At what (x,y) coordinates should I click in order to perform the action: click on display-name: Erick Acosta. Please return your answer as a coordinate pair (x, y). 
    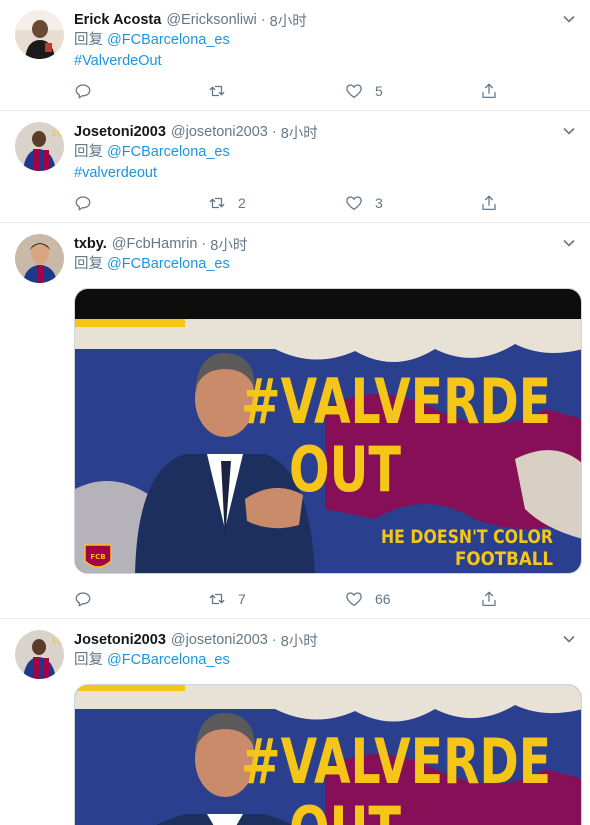
    Looking at the image, I should click on (117, 20).